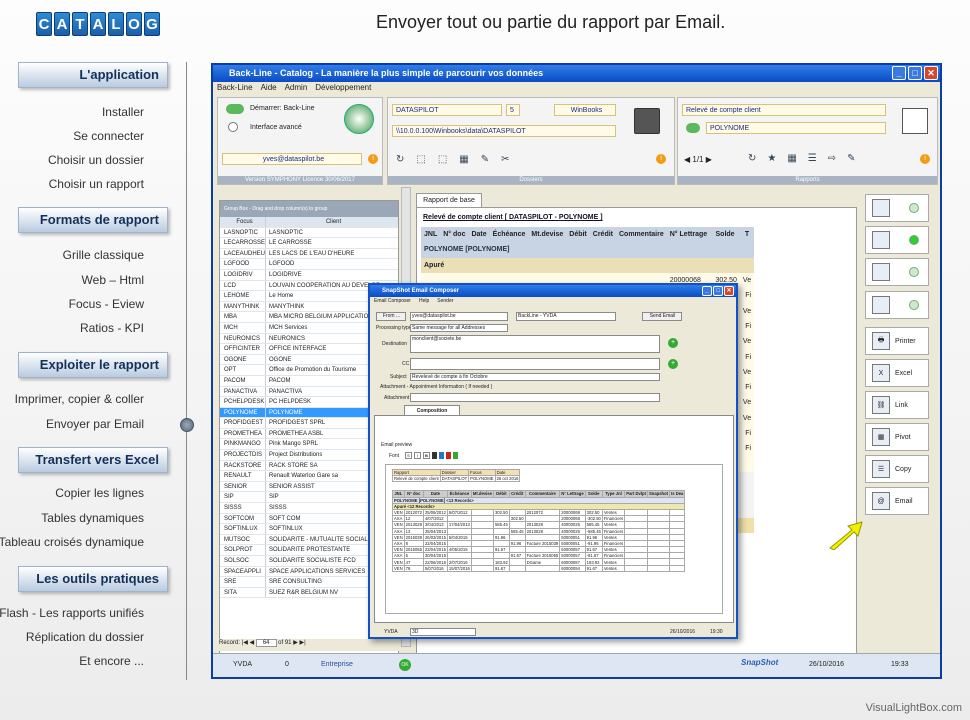  Describe the element at coordinates (266, 643) in the screenshot. I see `record-number: 64` at that location.